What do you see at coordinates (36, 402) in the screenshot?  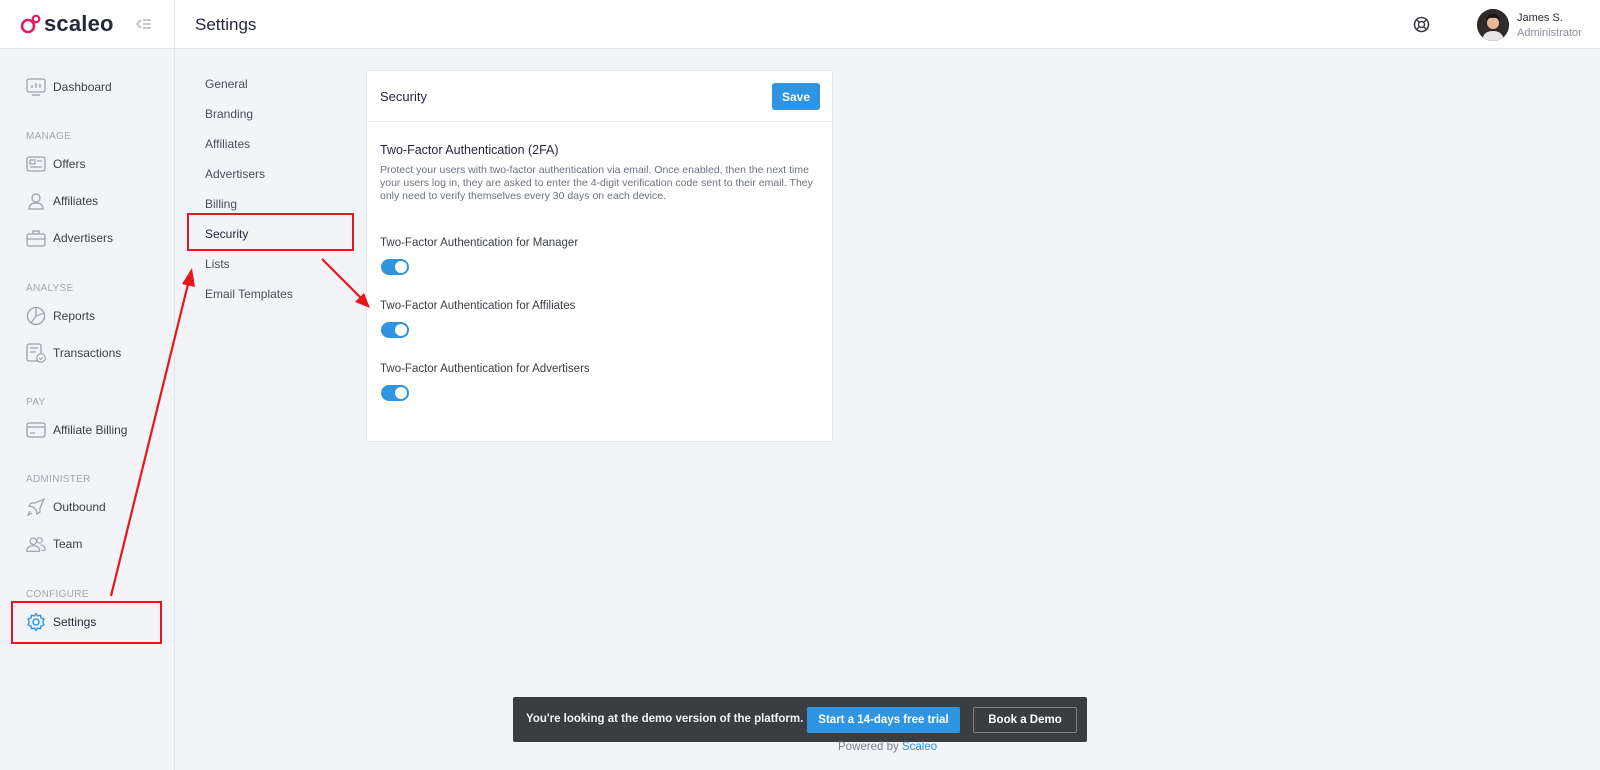 I see `section-label-pay: PAY` at bounding box center [36, 402].